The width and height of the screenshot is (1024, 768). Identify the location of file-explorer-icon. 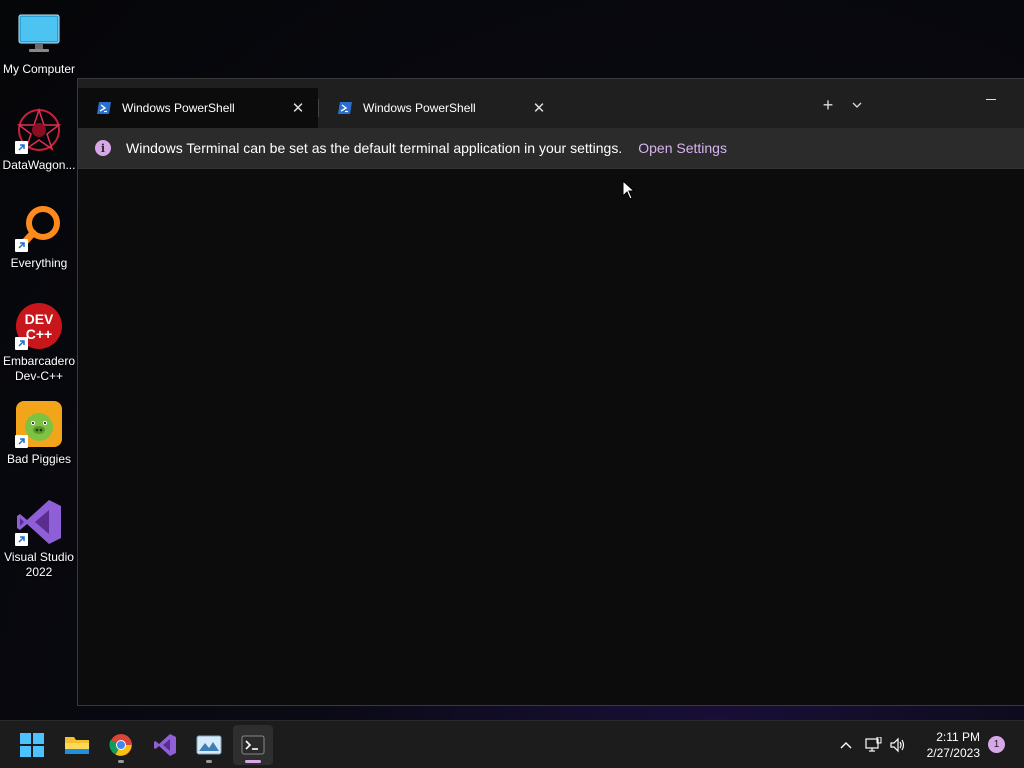
(77, 745).